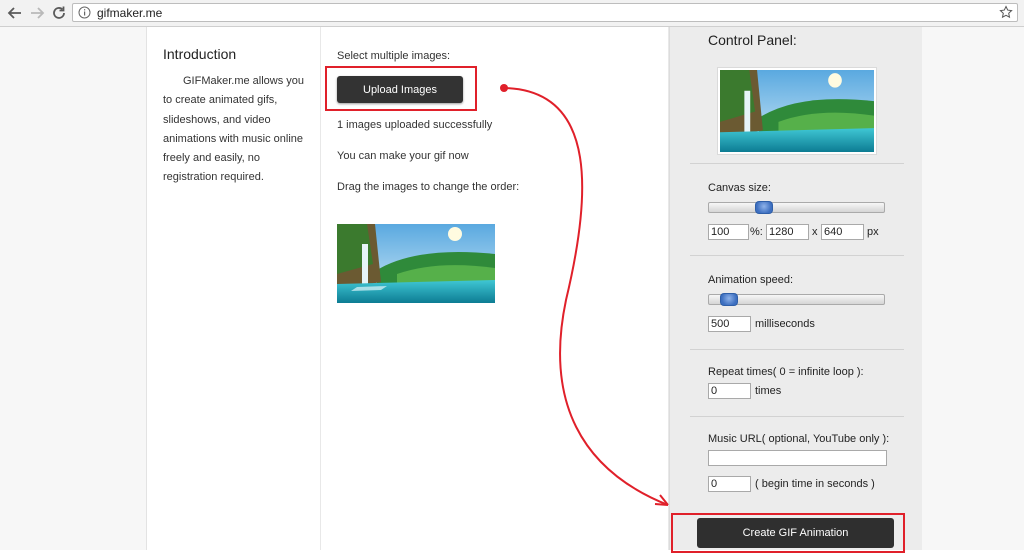 The height and width of the screenshot is (553, 1024). Describe the element at coordinates (796, 299) in the screenshot. I see `animation-speed-slider` at that location.